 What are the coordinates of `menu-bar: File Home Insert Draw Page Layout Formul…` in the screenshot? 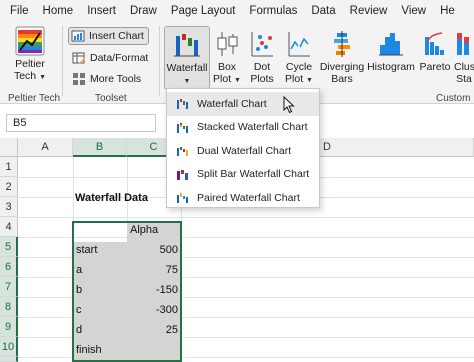 It's located at (237, 11).